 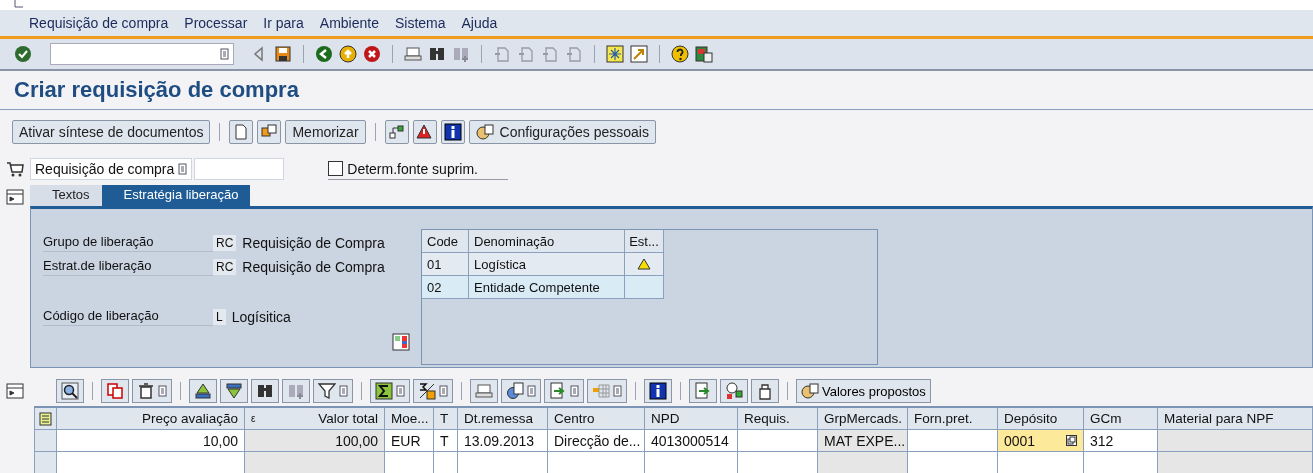 I want to click on hold-button: Memorizar, so click(x=325, y=132).